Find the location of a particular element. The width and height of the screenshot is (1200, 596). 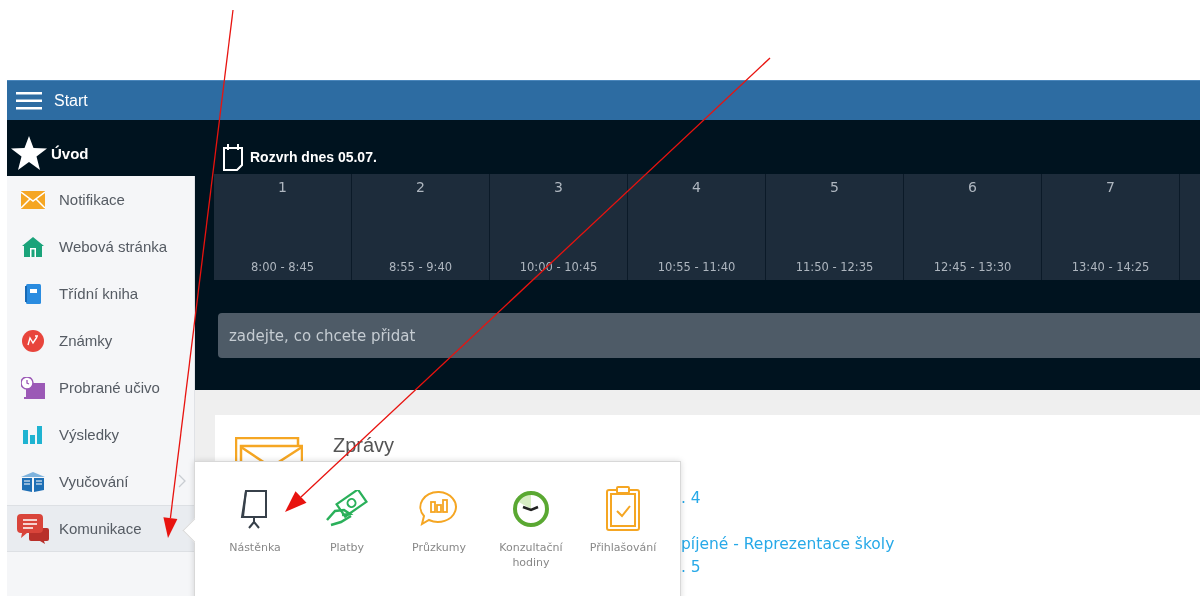

schedule-title: Rozvrh dnes 05.07. is located at coordinates (313, 157).